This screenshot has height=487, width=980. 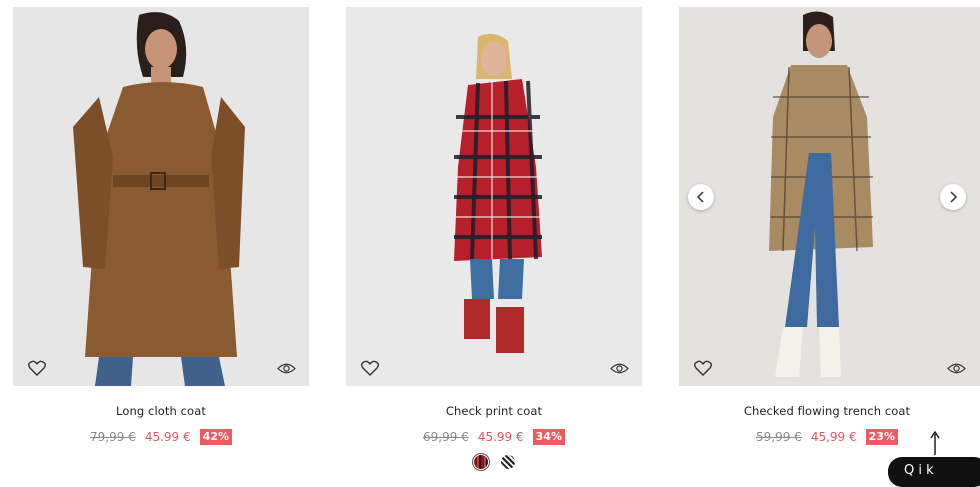 I want to click on discount-badge: 23%, so click(x=881, y=437).